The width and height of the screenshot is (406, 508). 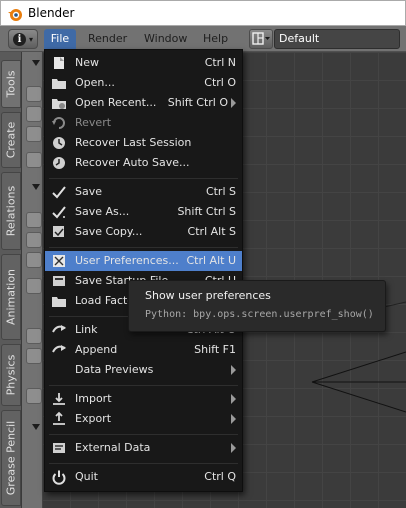 I want to click on toolshelf-panel, so click(x=32, y=280).